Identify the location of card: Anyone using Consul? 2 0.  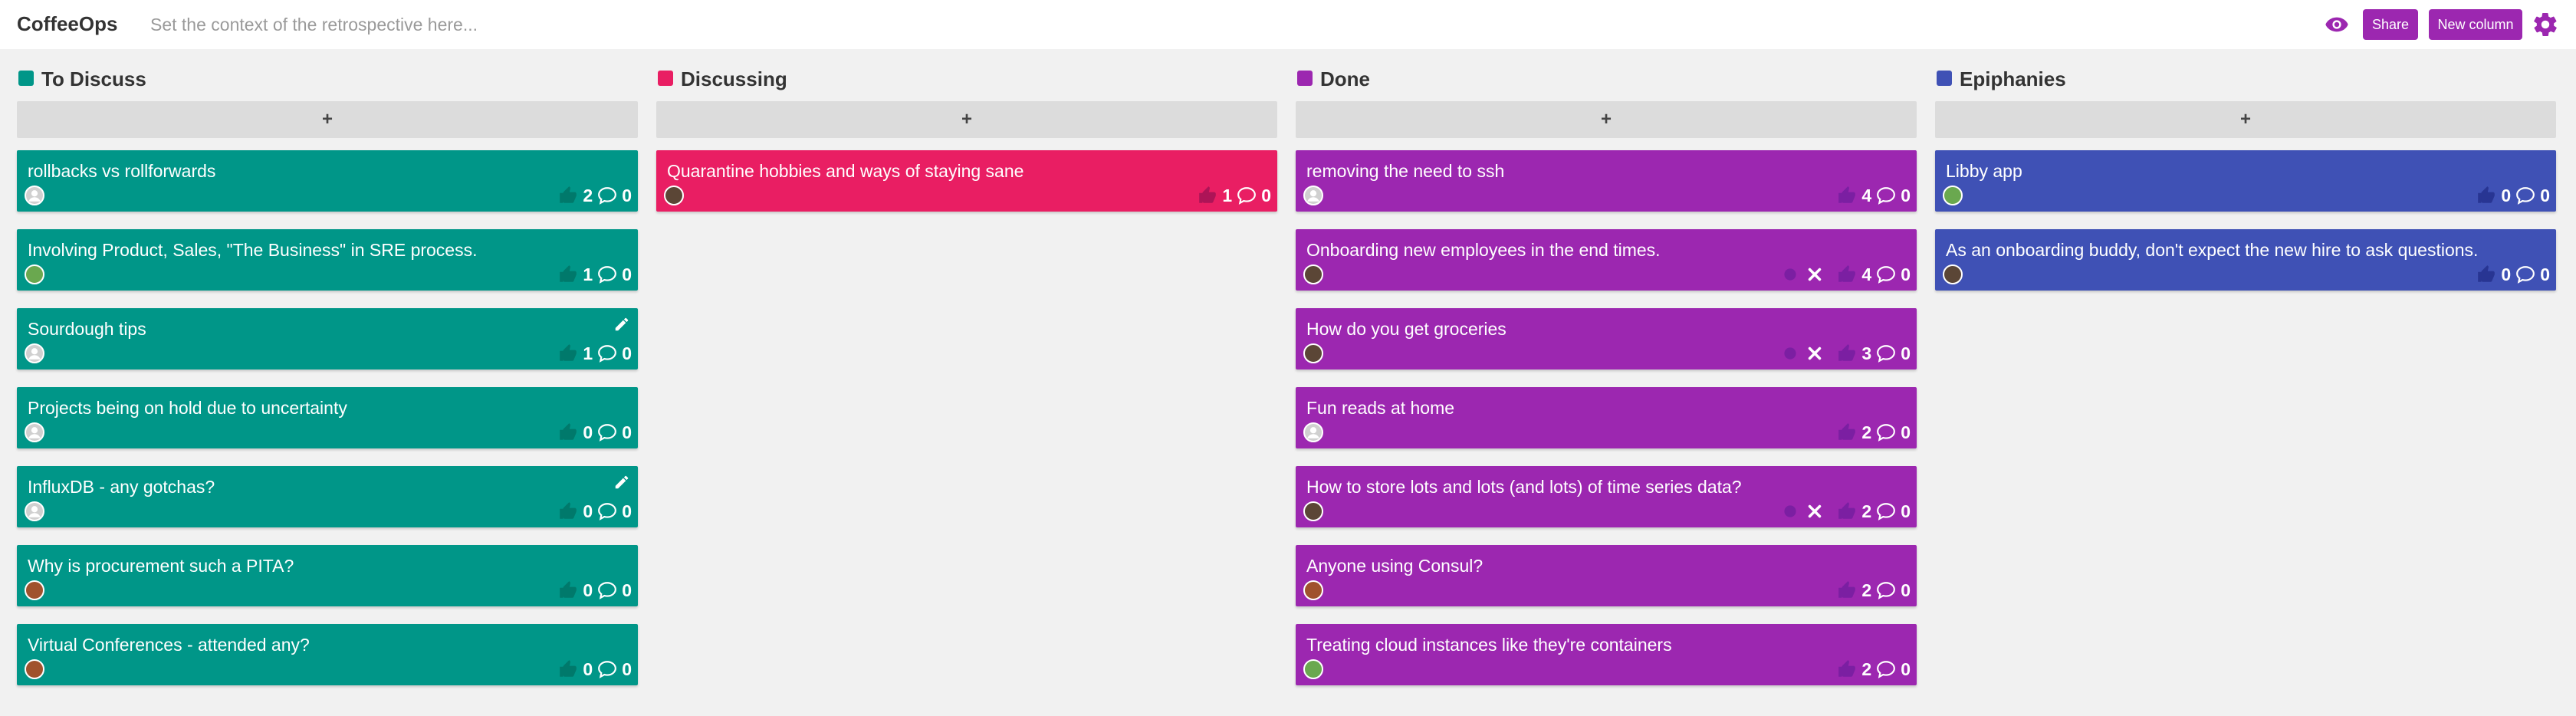
(1606, 575).